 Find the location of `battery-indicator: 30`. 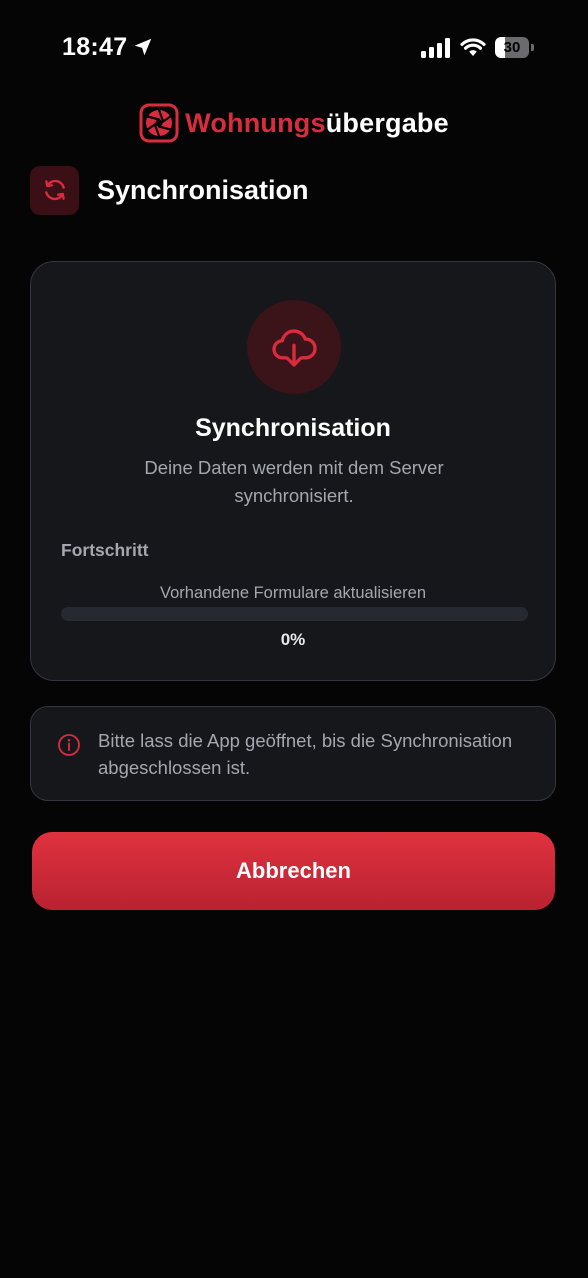

battery-indicator: 30 is located at coordinates (515, 47).